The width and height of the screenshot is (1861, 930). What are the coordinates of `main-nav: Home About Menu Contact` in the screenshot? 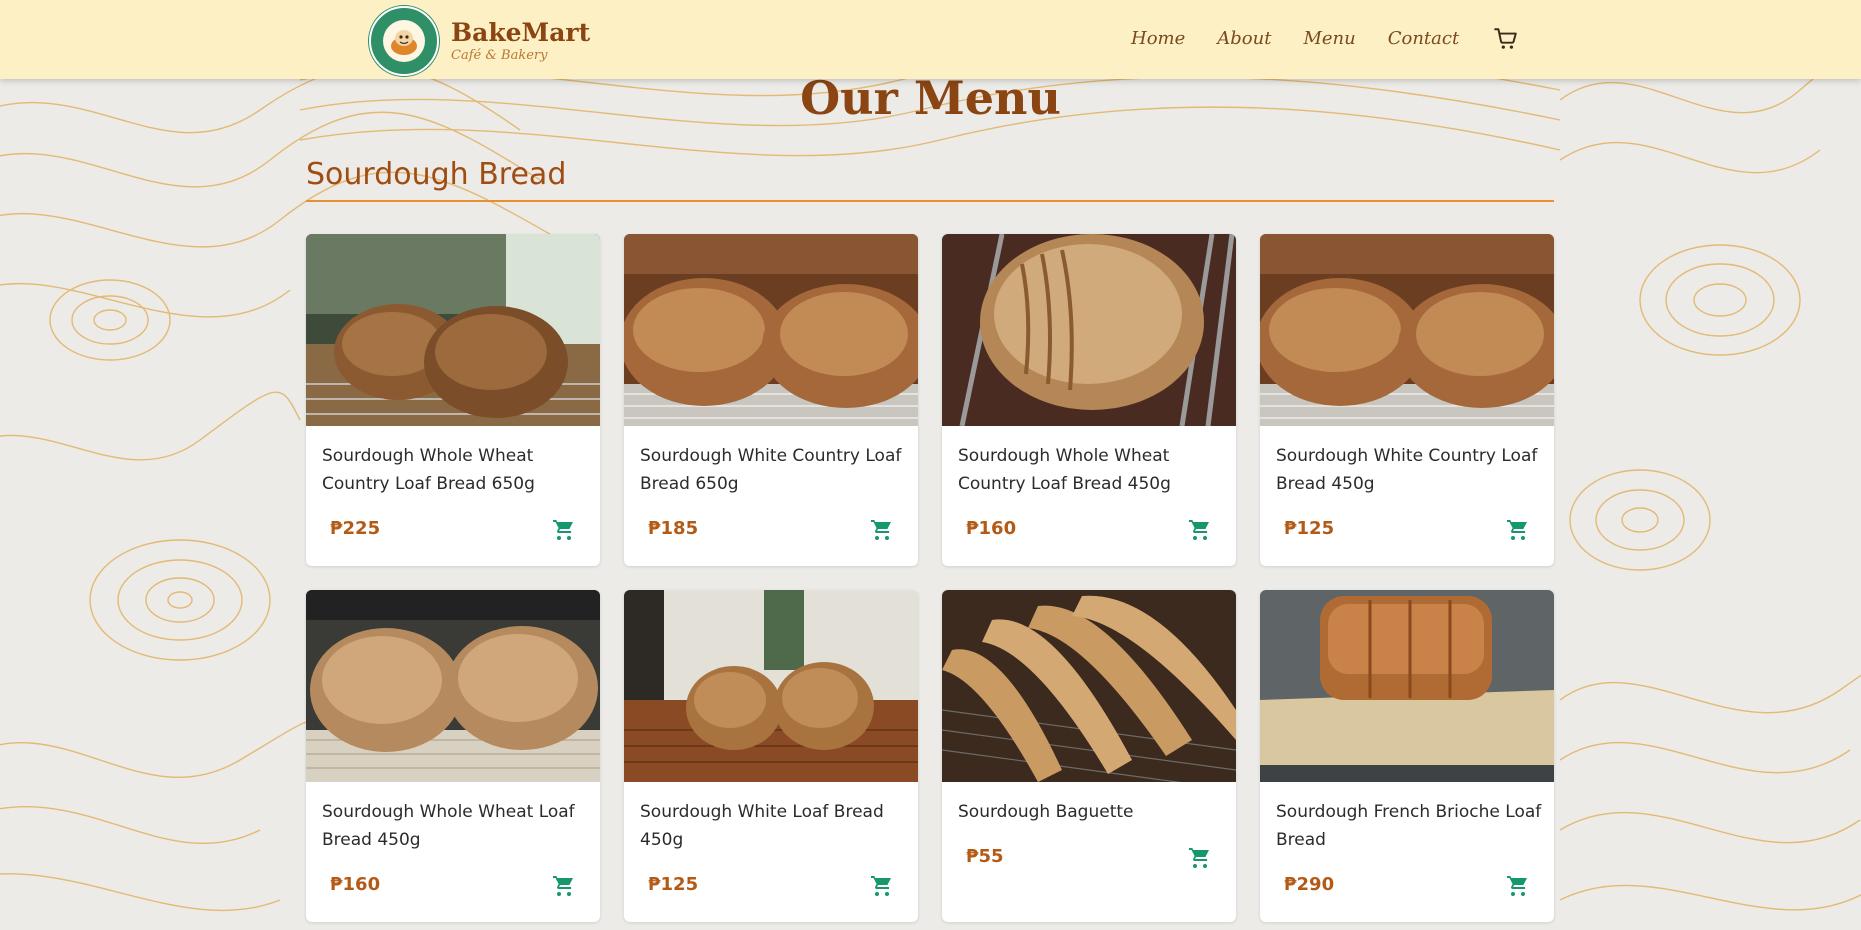 It's located at (1325, 39).